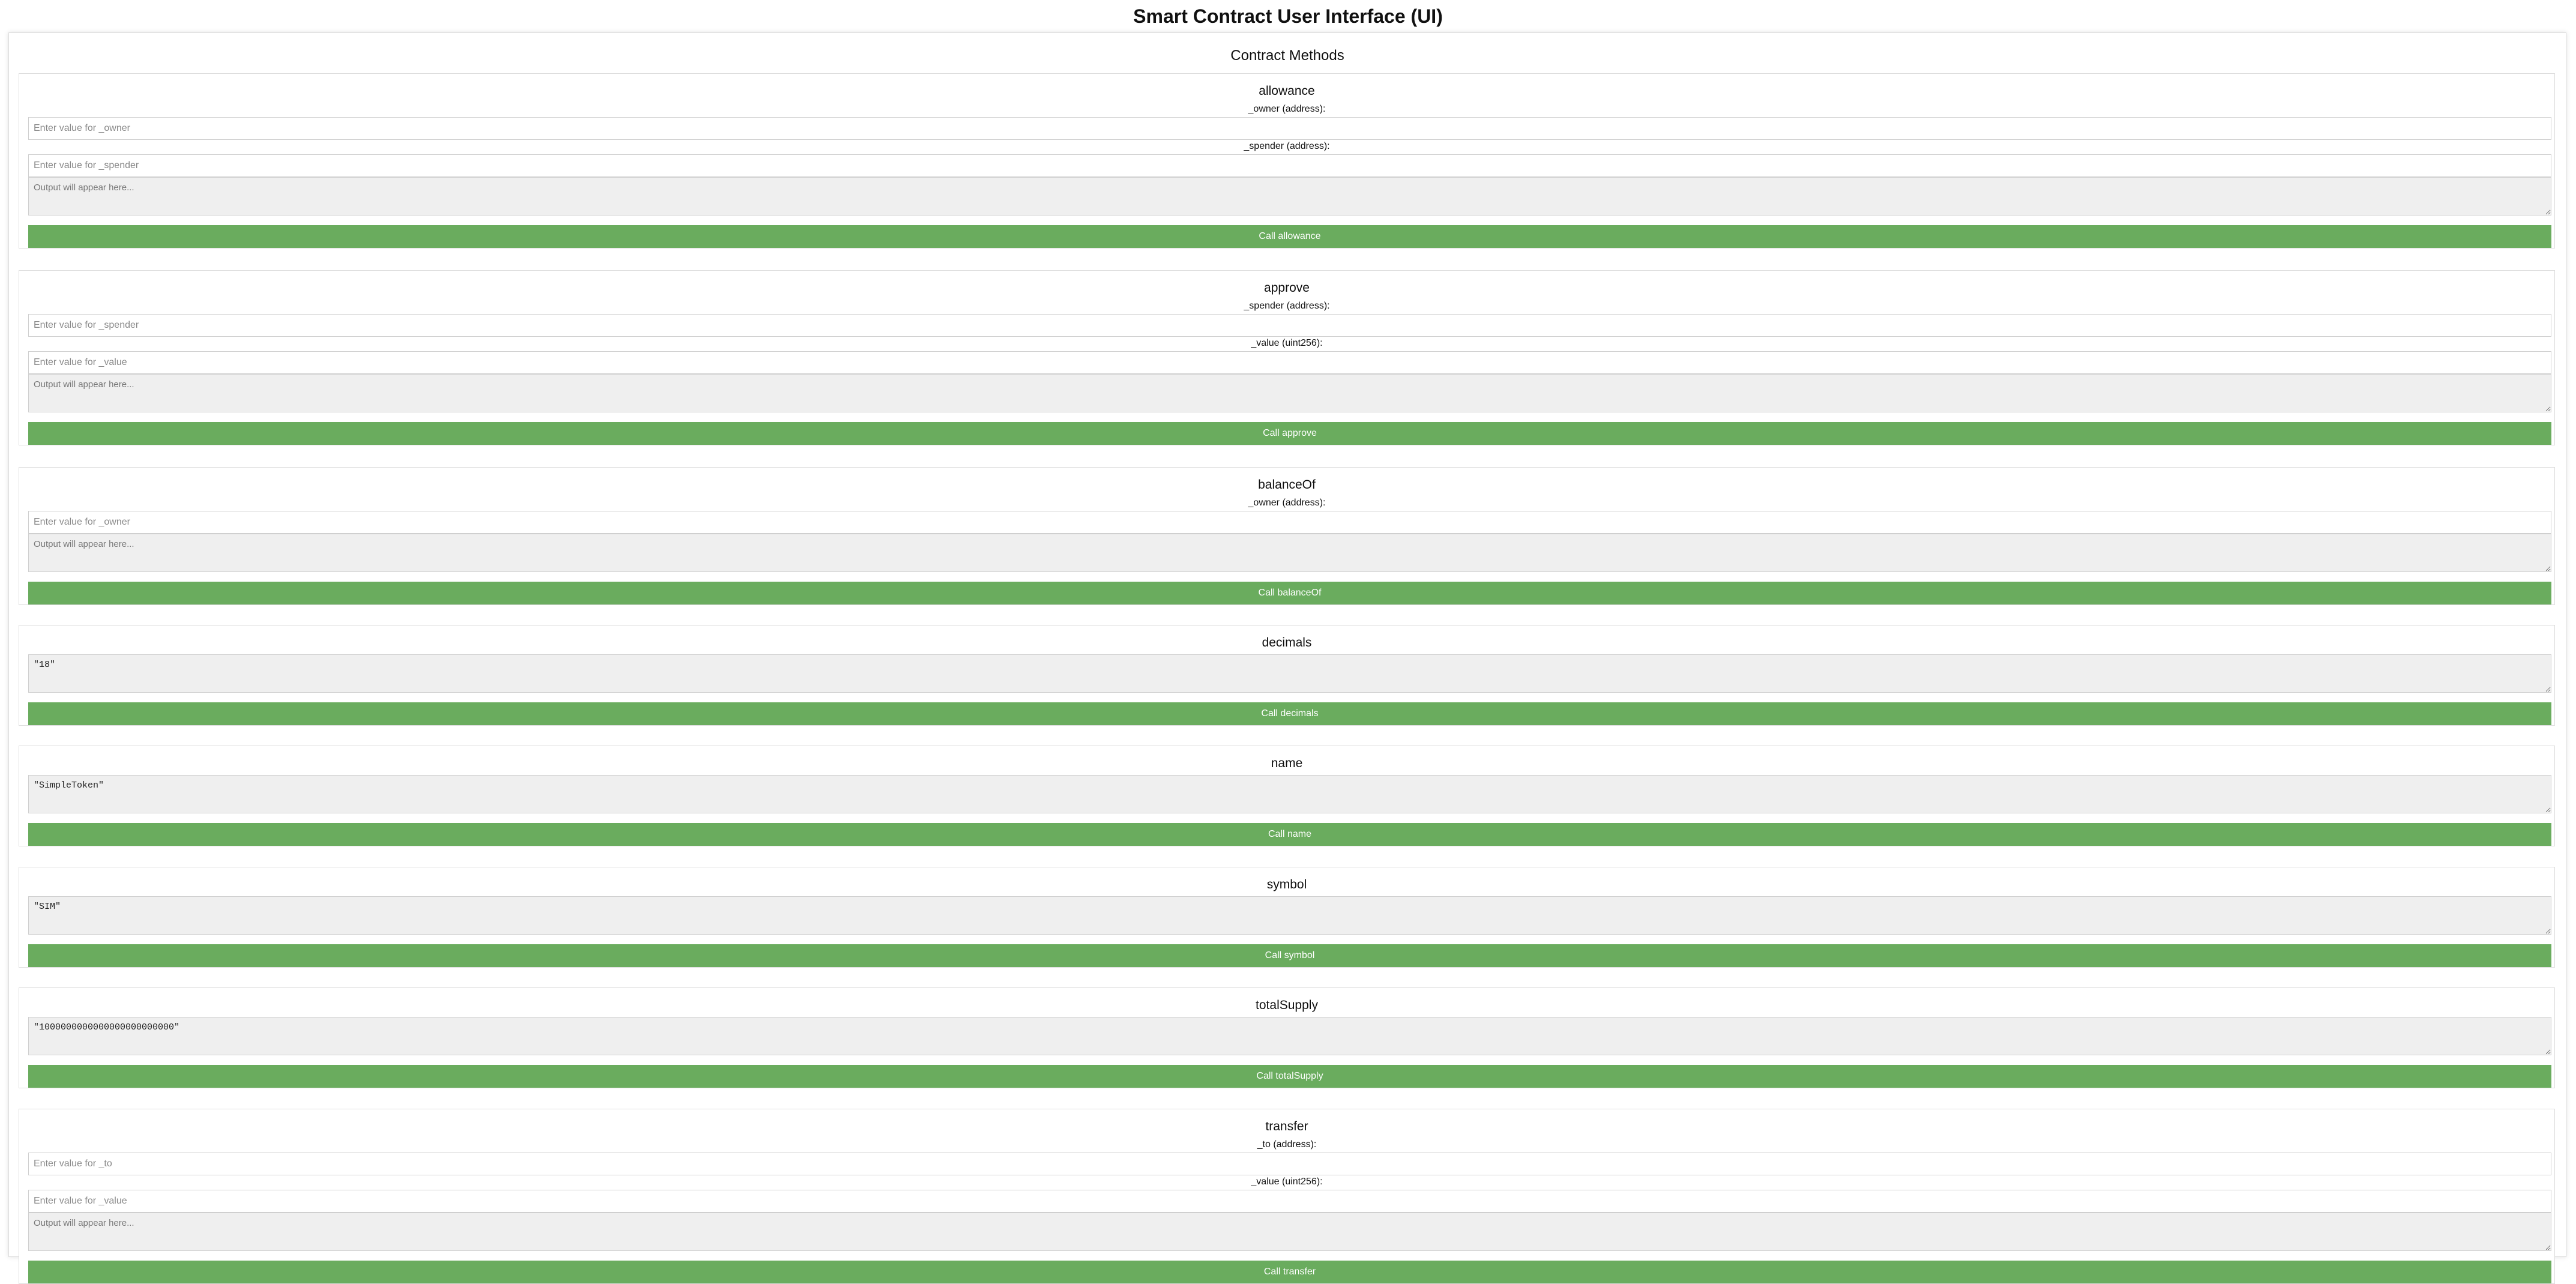  Describe the element at coordinates (1286, 1126) in the screenshot. I see `method-title: transfer` at that location.